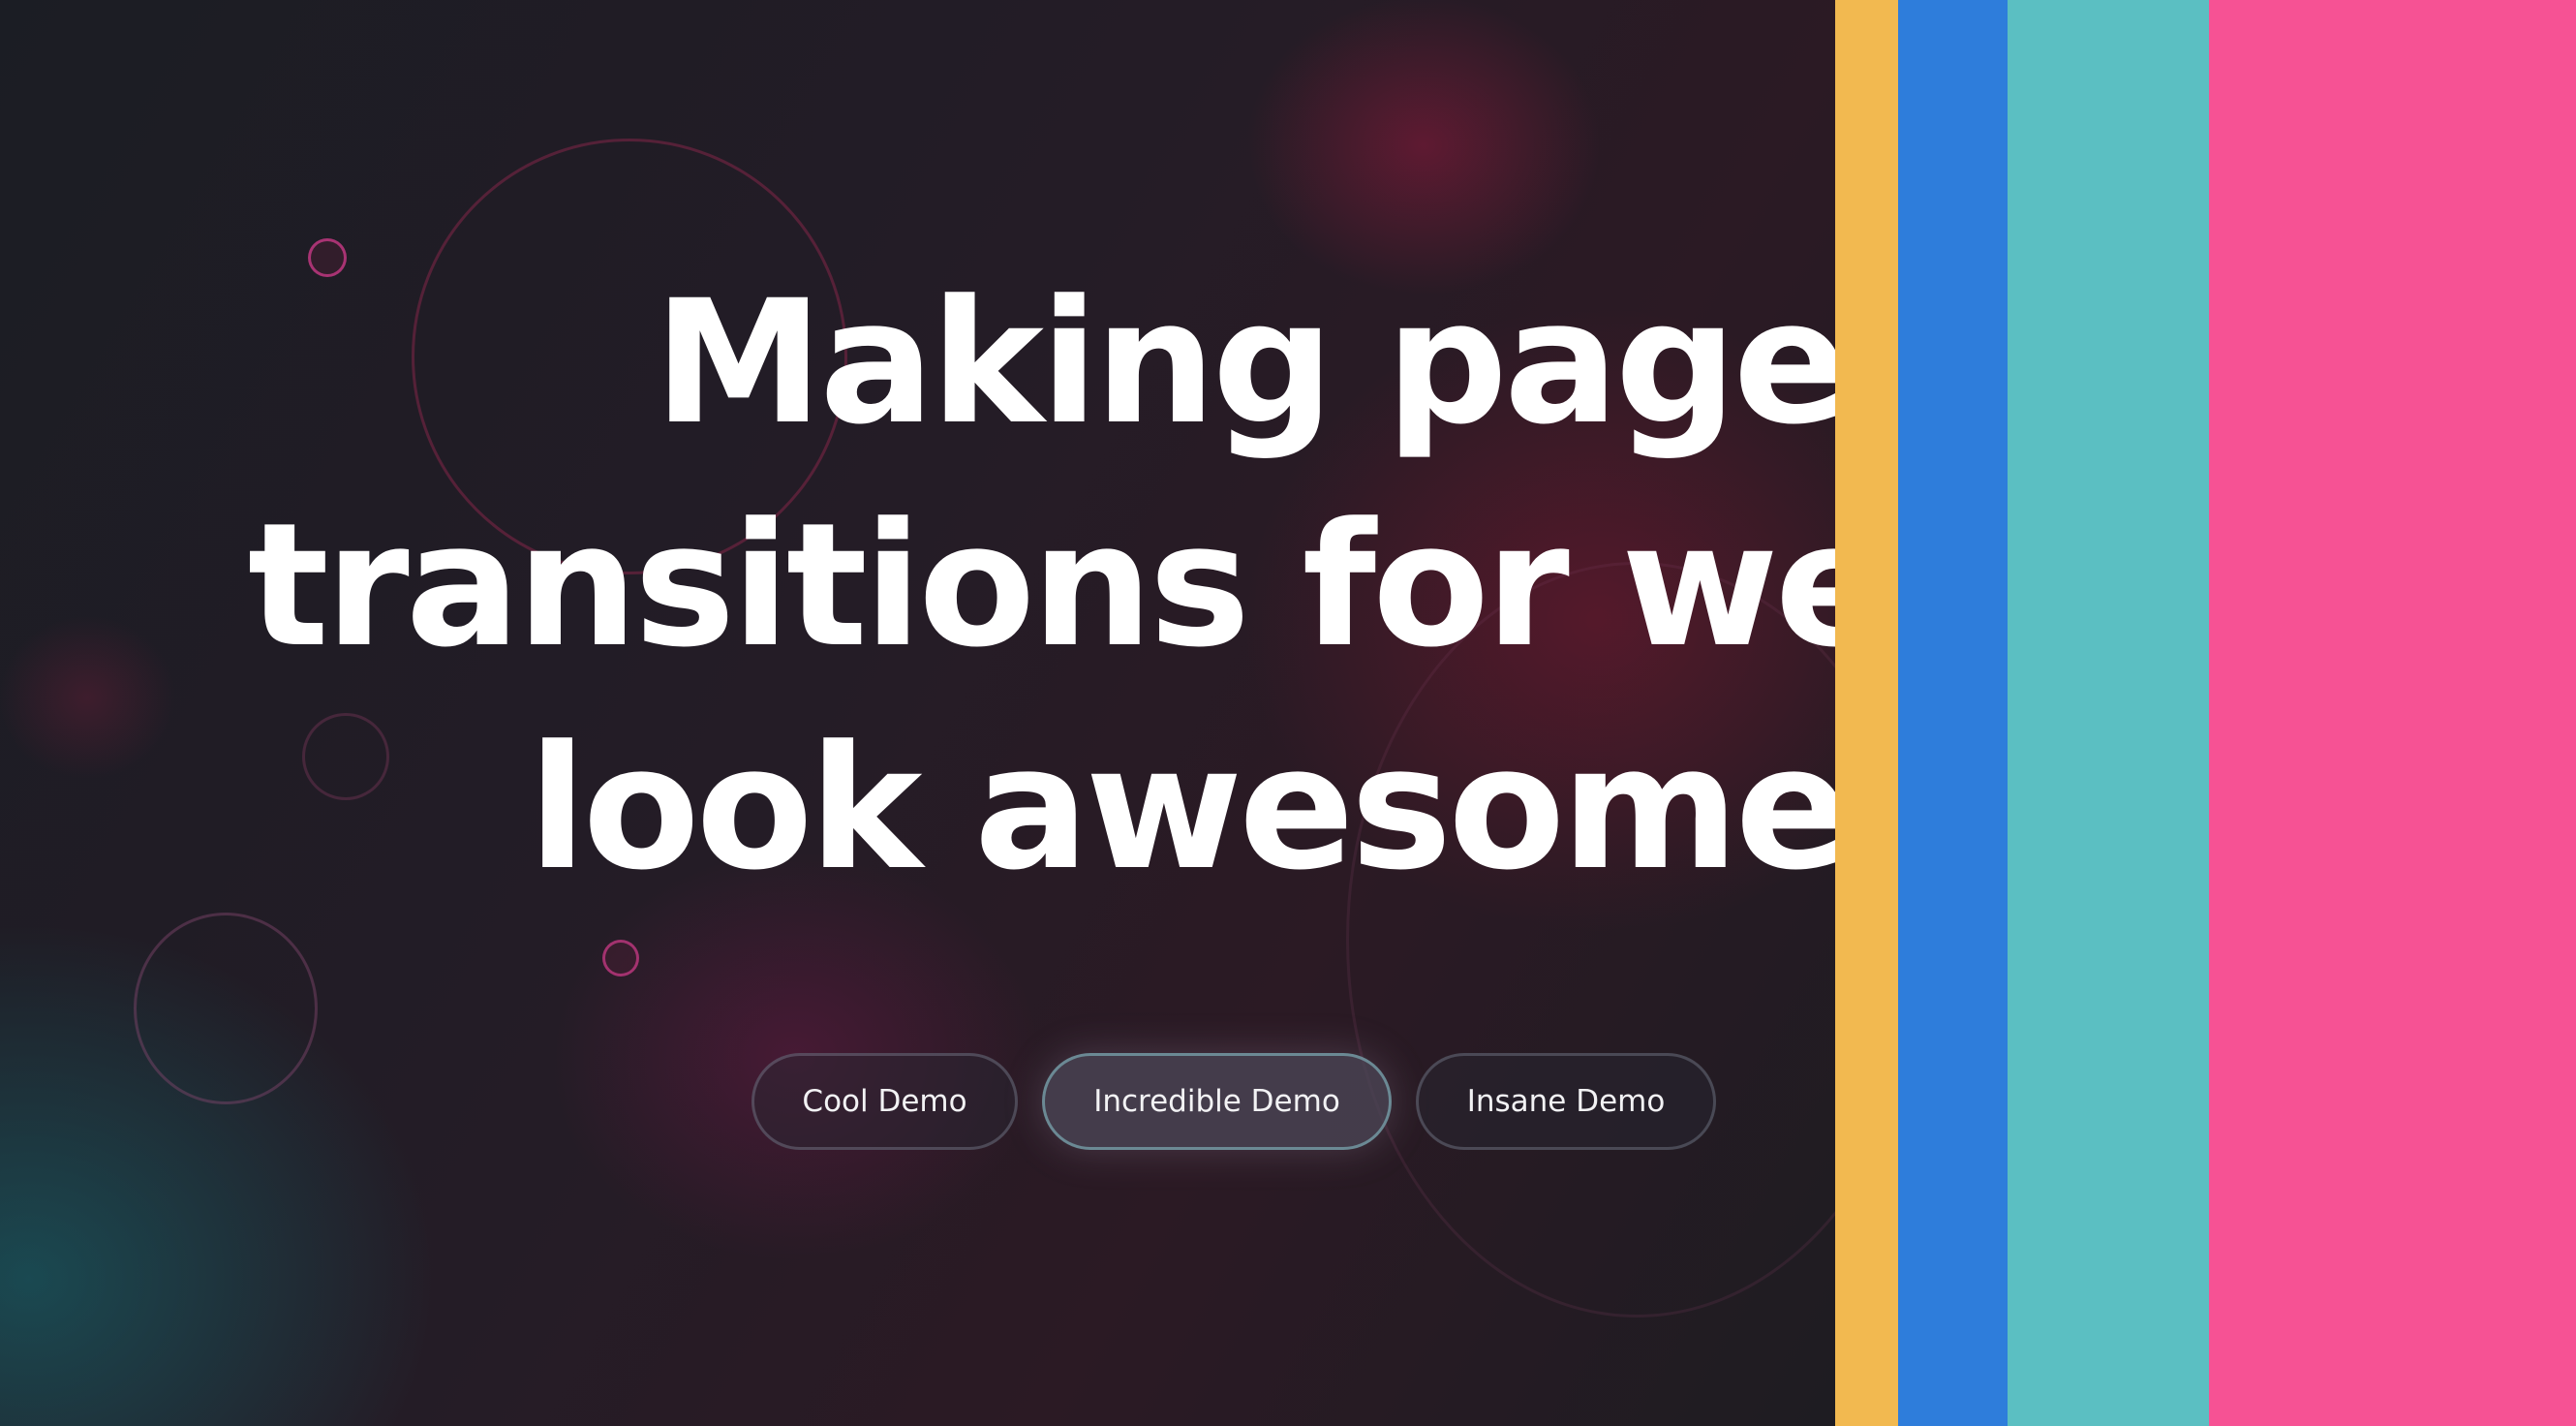 This screenshot has height=1426, width=2576. What do you see at coordinates (2392, 713) in the screenshot?
I see `transition-stripe-pink` at bounding box center [2392, 713].